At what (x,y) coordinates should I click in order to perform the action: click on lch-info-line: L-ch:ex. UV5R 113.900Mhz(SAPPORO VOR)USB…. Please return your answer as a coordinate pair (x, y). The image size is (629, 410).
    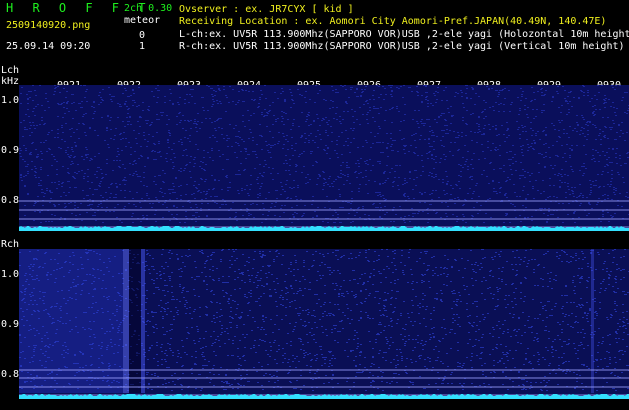
    Looking at the image, I should click on (404, 34).